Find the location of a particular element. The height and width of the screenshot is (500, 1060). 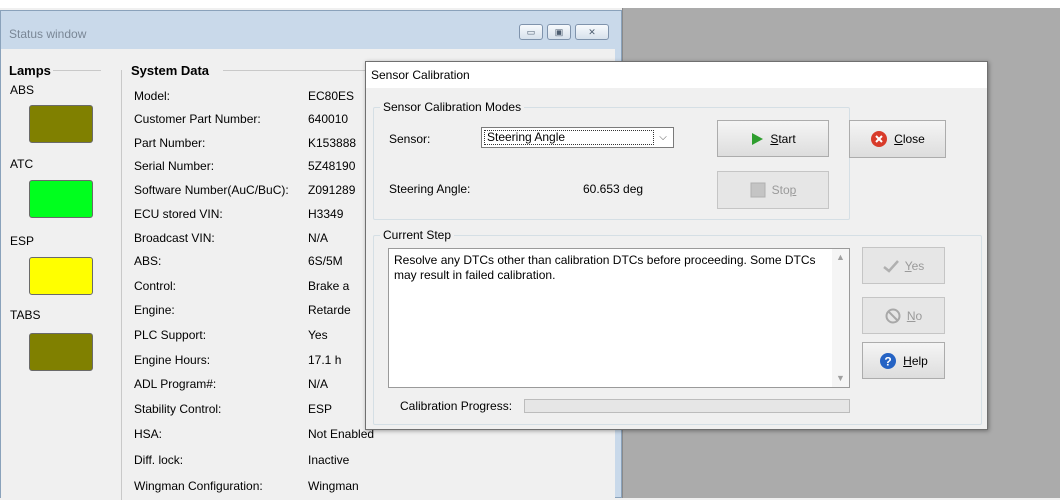

vertical-scrollbar: ▲ ▼ is located at coordinates (840, 318).